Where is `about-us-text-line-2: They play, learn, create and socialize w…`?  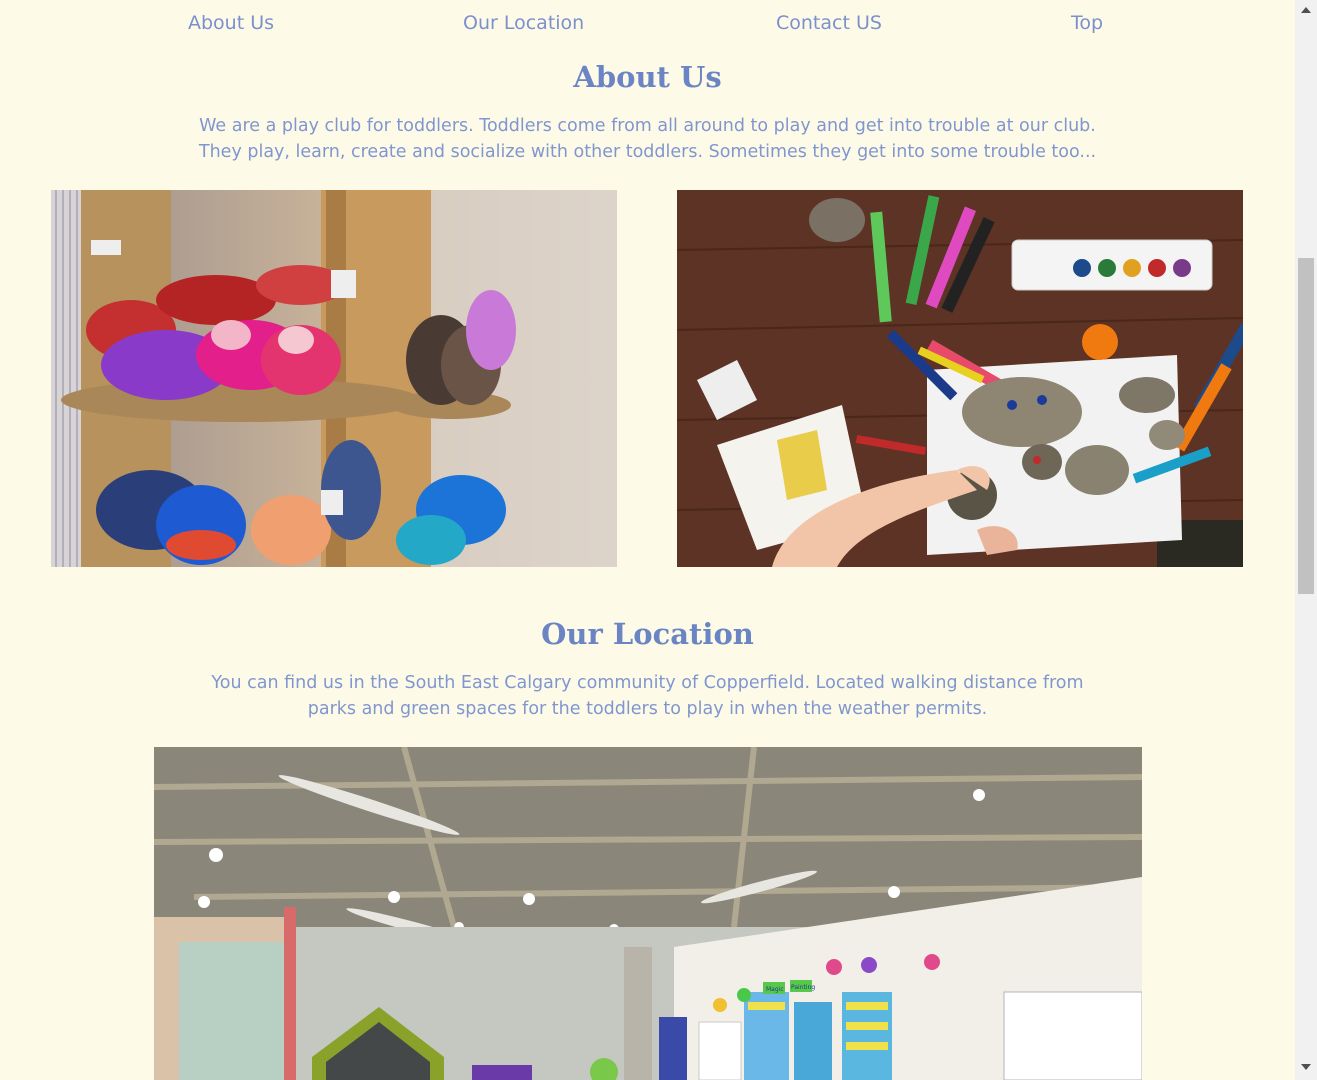
about-us-text-line-2: They play, learn, create and socialize w… is located at coordinates (647, 152).